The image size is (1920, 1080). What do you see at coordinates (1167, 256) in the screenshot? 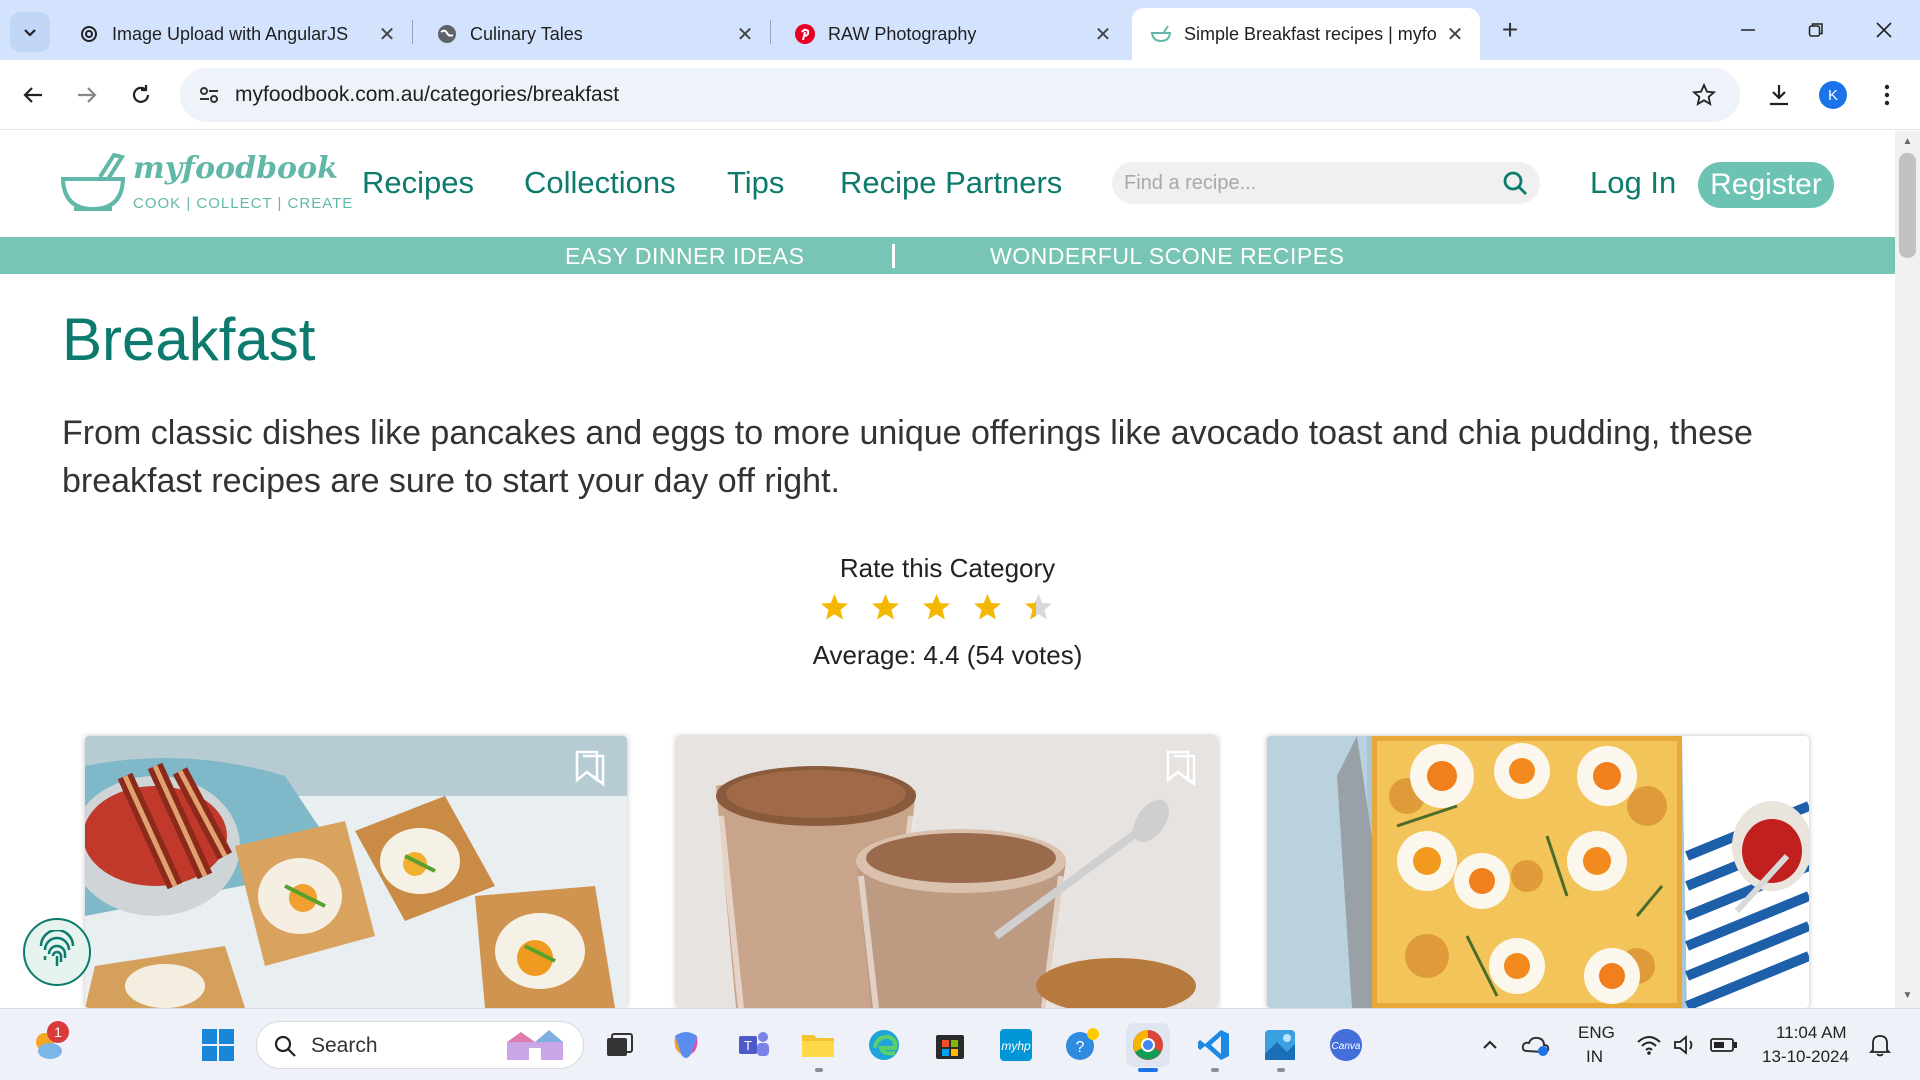
I see `promo-scone-recipes: WONDERFUL SCONE RECIPES` at bounding box center [1167, 256].